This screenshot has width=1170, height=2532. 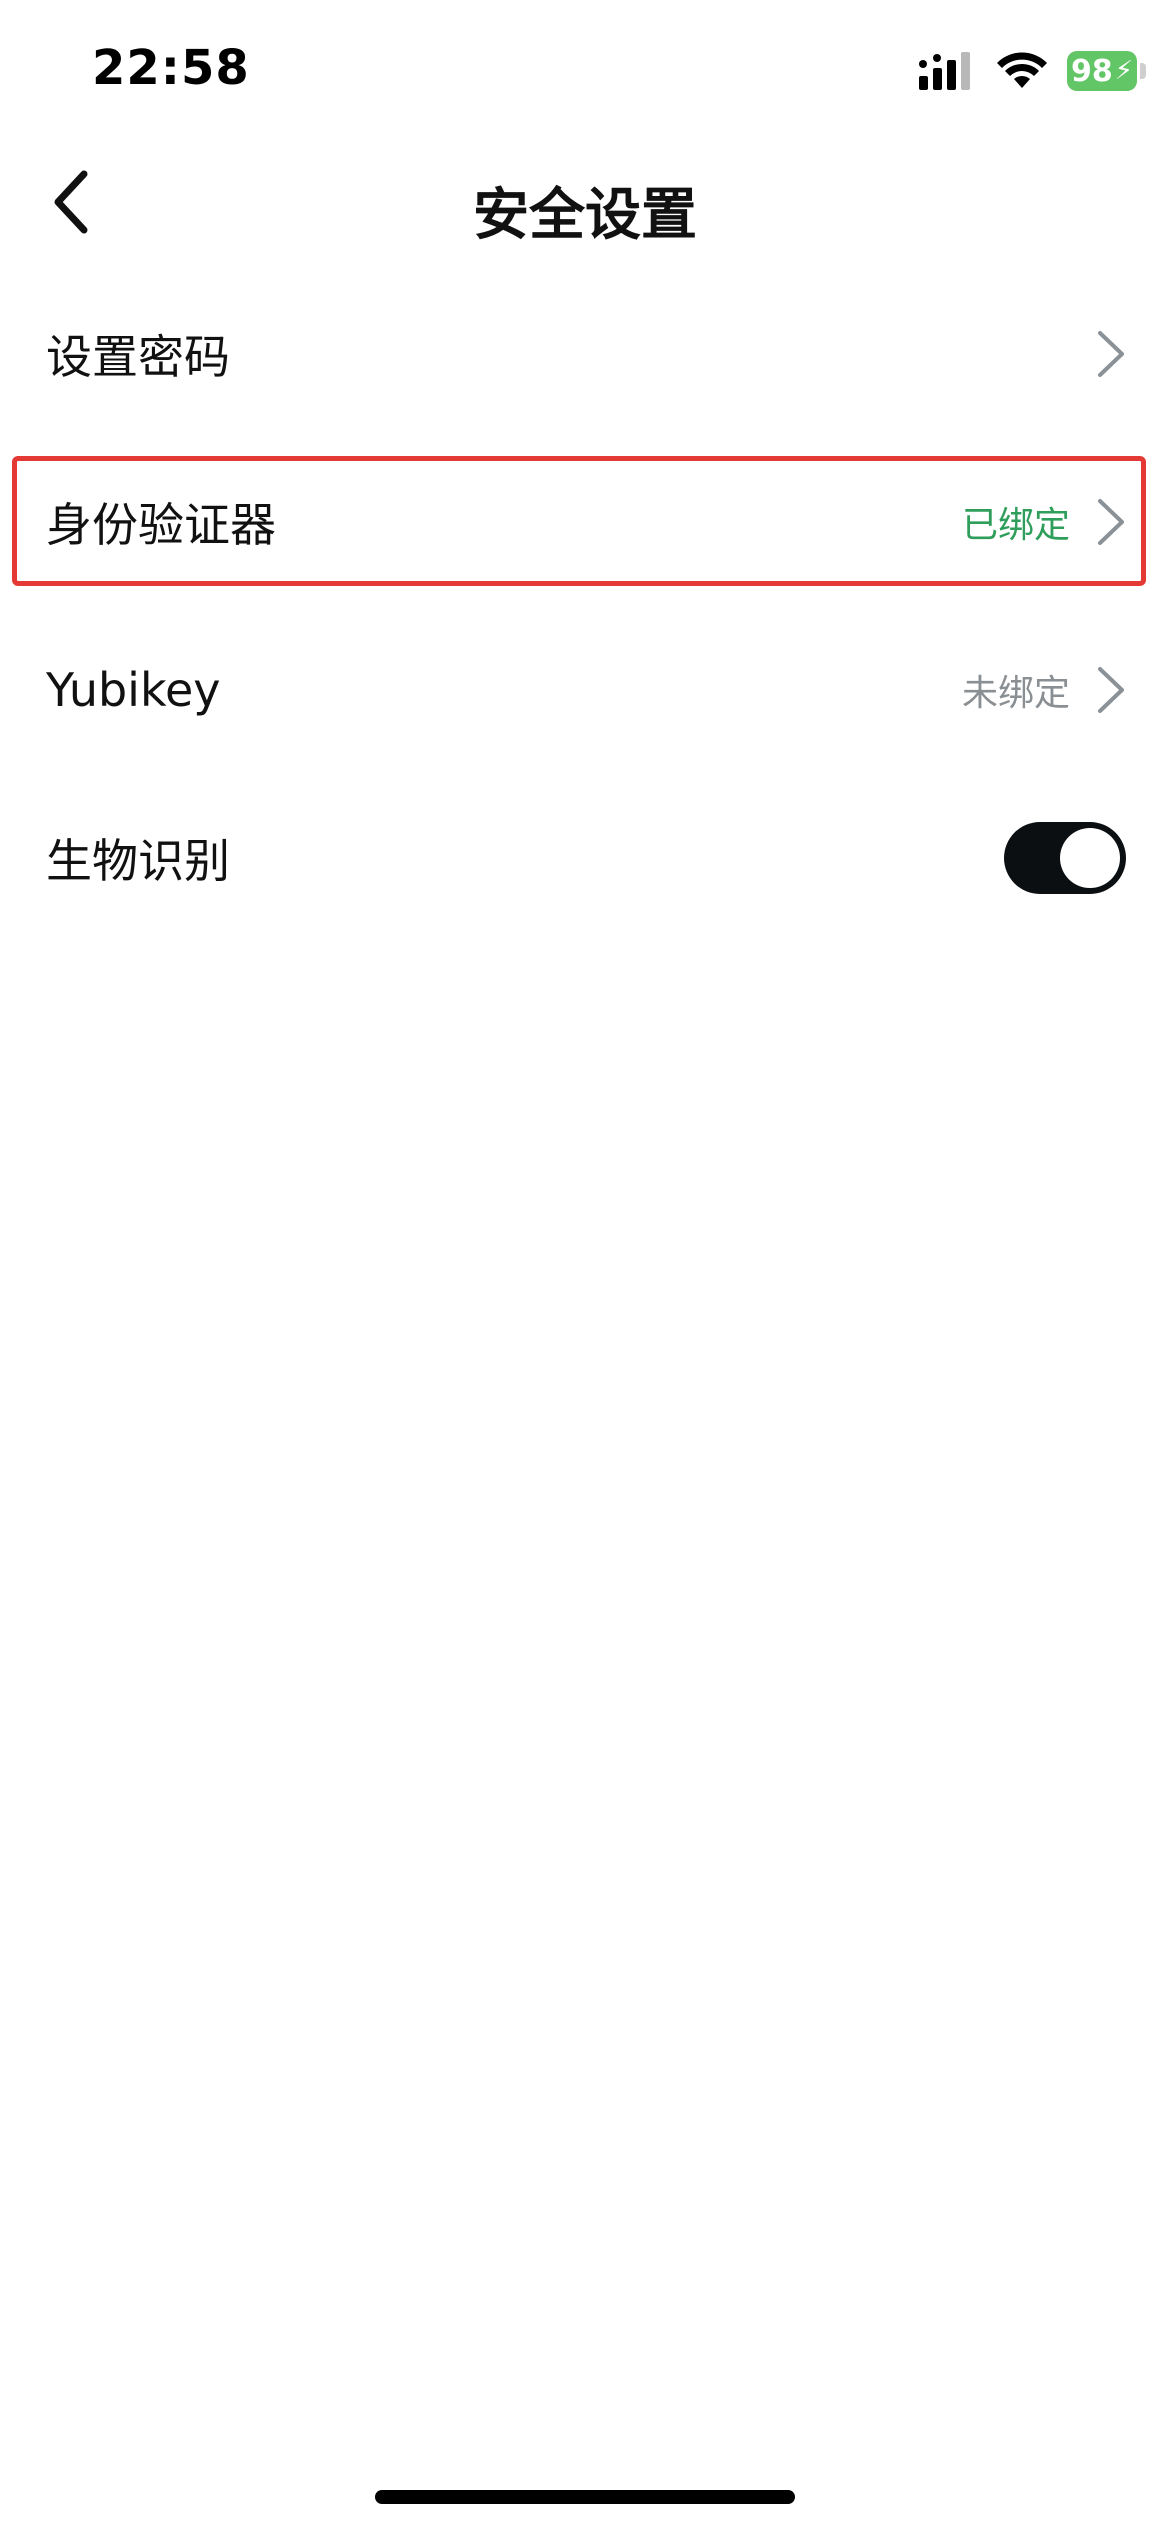 I want to click on battery-level: 98, so click(x=1091, y=71).